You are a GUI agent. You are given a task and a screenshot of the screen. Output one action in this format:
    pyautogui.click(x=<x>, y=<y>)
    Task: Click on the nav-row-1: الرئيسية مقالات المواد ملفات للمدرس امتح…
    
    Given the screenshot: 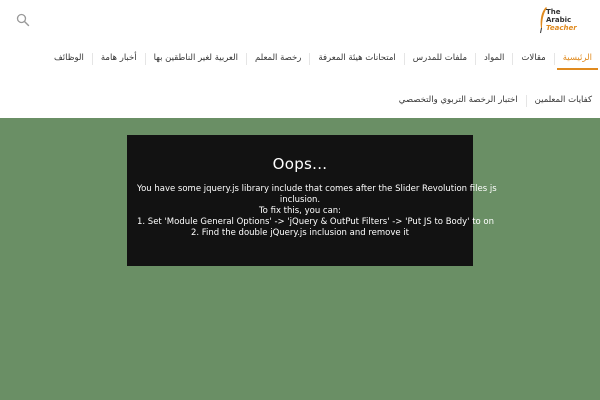 What is the action you would take?
    pyautogui.click(x=323, y=59)
    